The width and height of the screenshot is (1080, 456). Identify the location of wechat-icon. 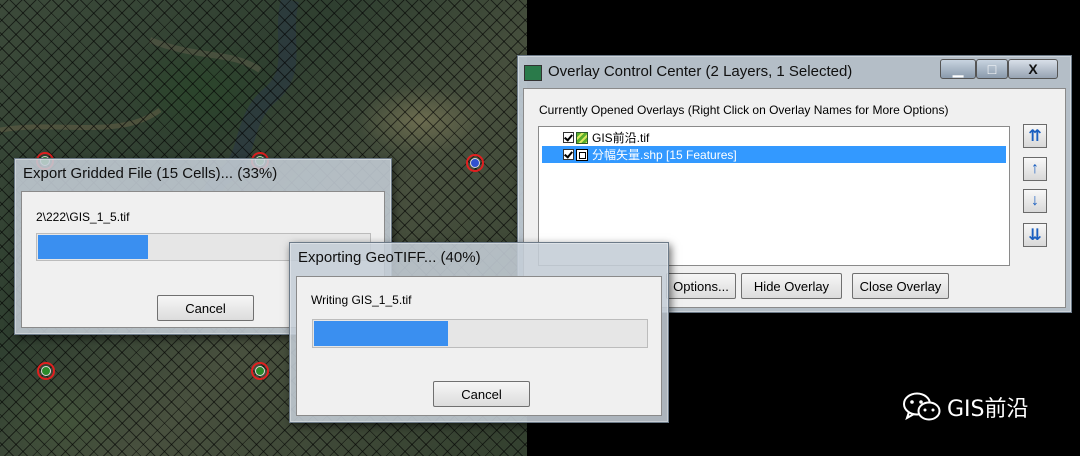
(922, 407).